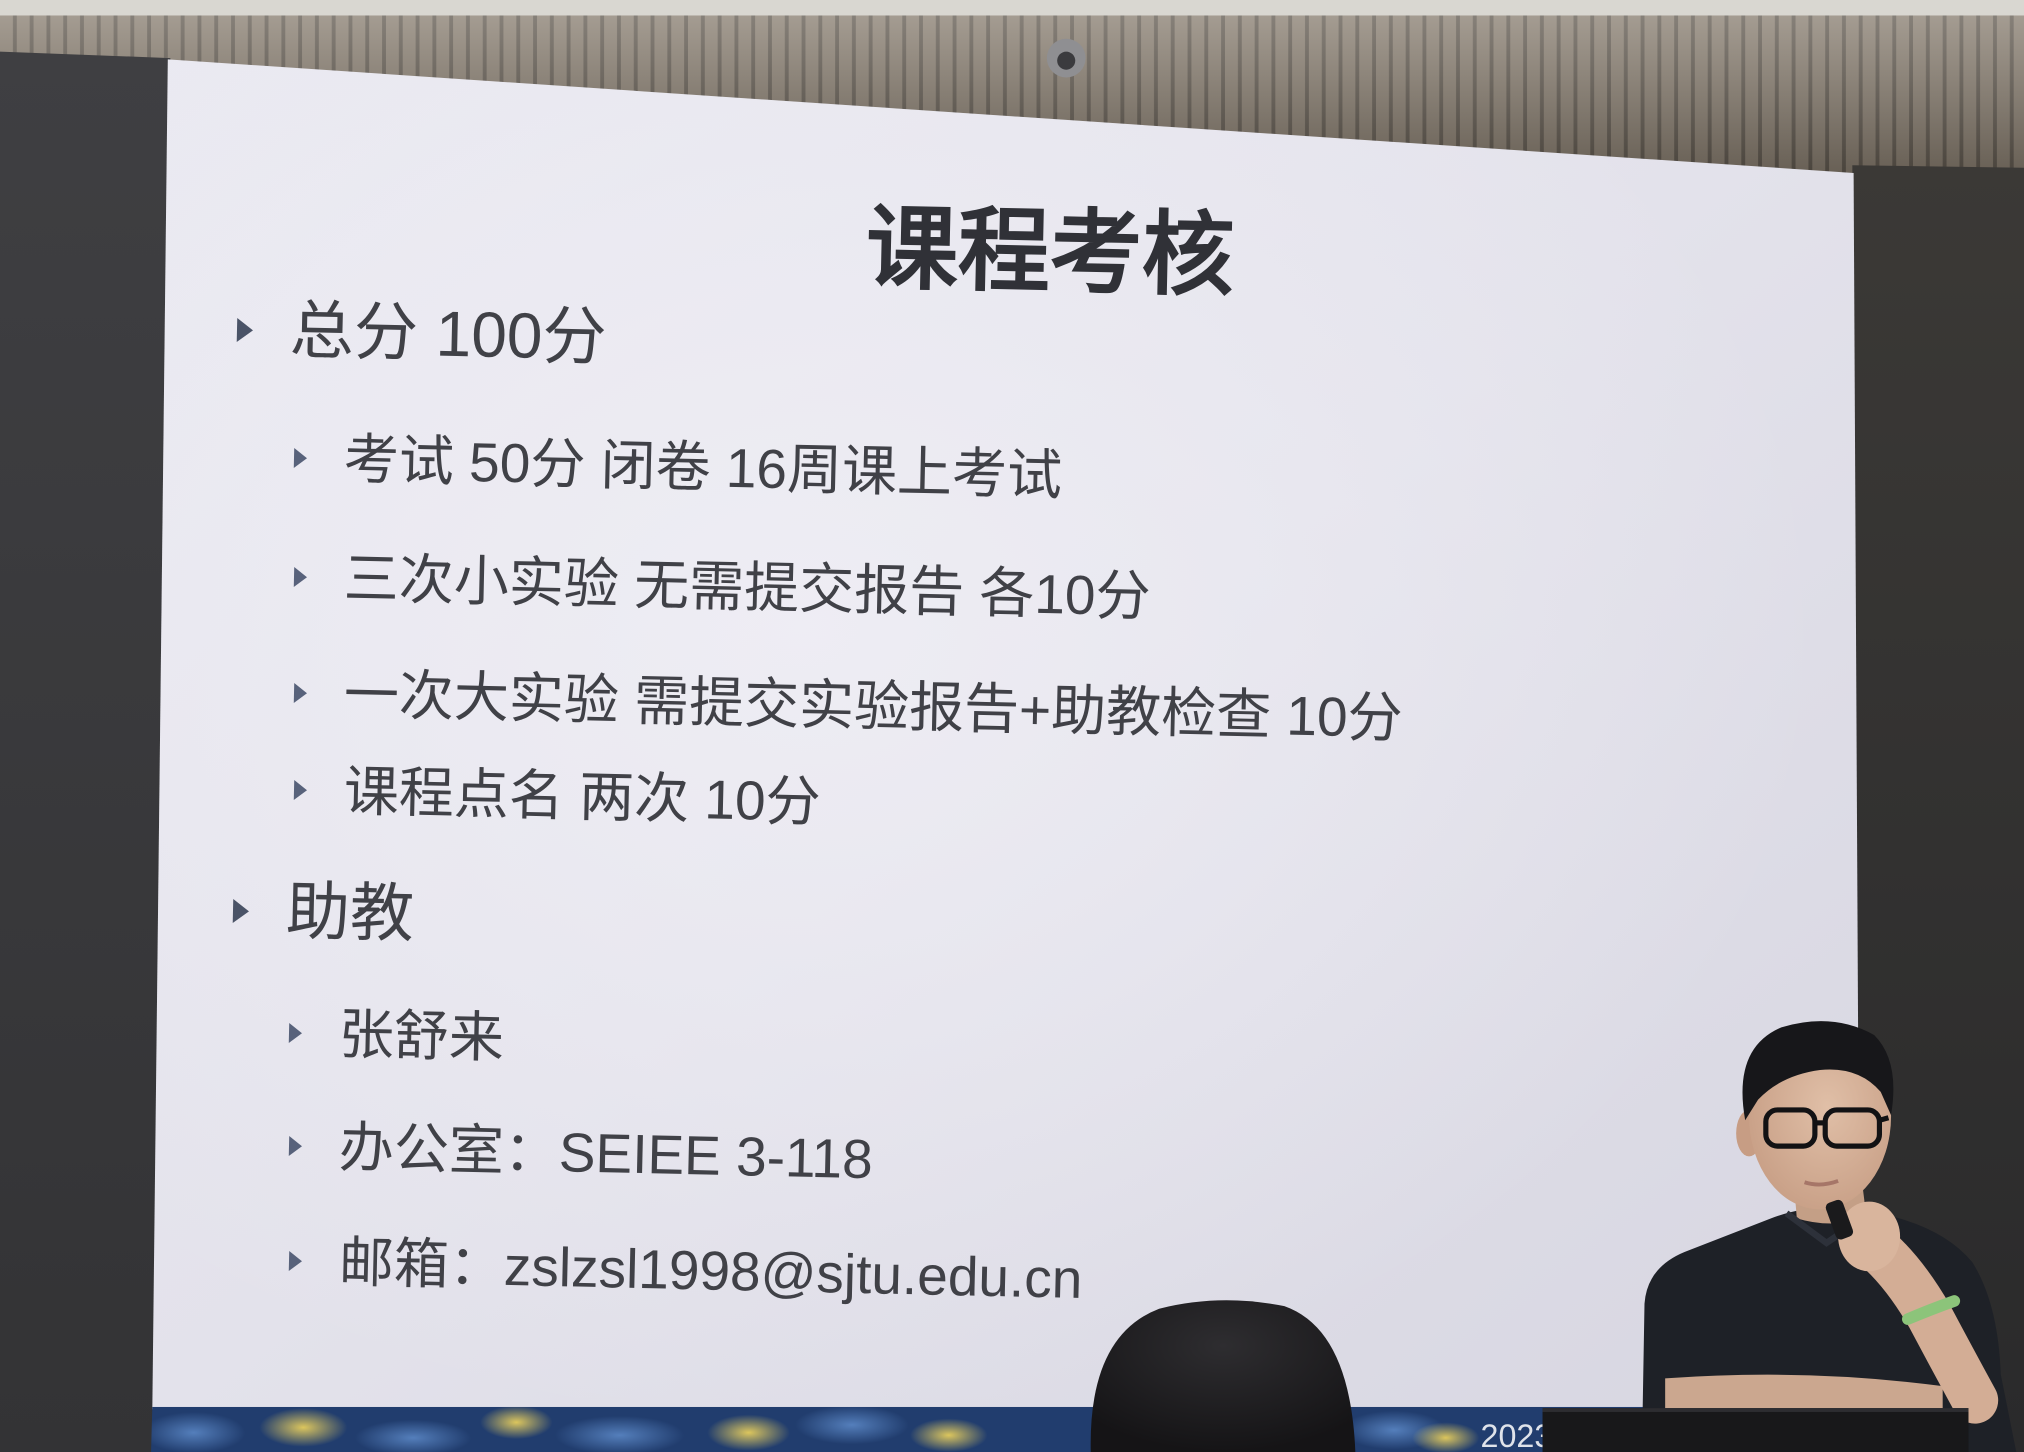 The image size is (2024, 1452). Describe the element at coordinates (1755, 1430) in the screenshot. I see `monitor` at that location.